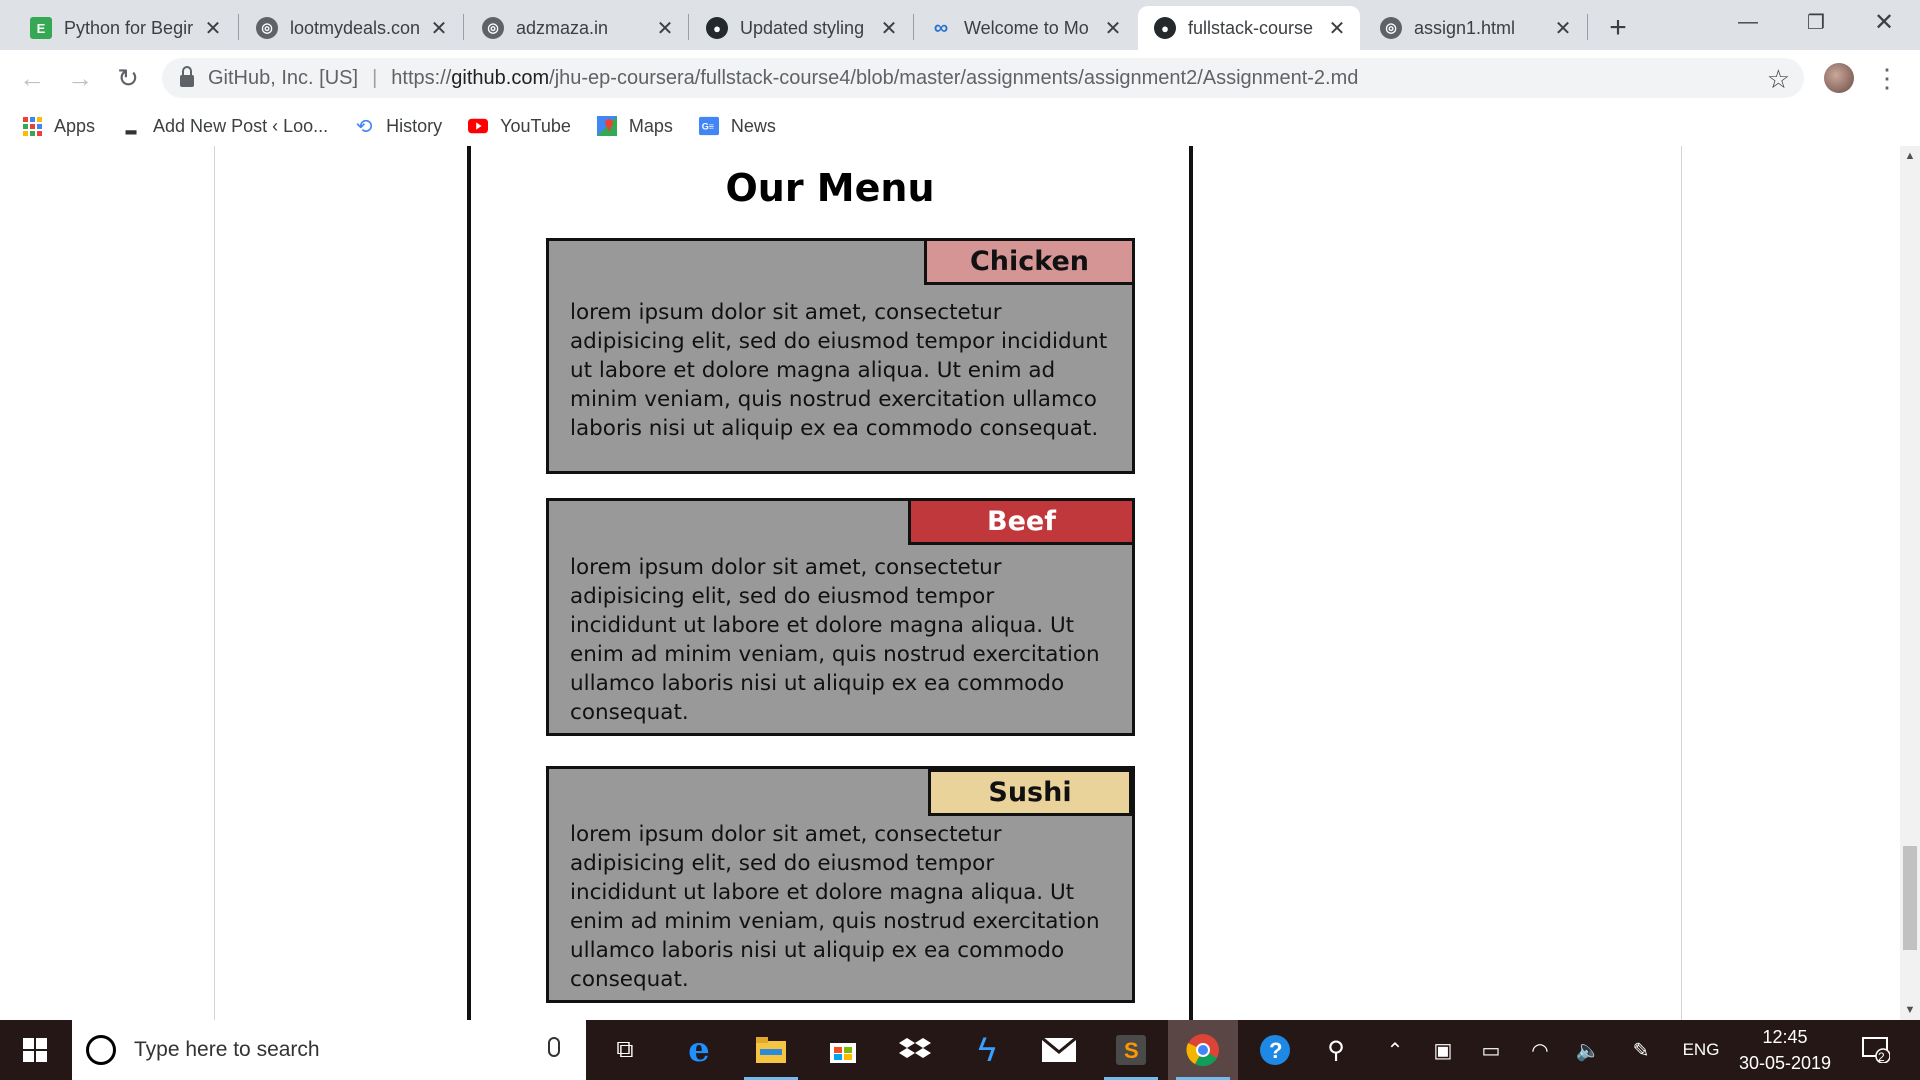 The width and height of the screenshot is (1920, 1080). I want to click on task-view-icon: ⧉, so click(625, 1050).